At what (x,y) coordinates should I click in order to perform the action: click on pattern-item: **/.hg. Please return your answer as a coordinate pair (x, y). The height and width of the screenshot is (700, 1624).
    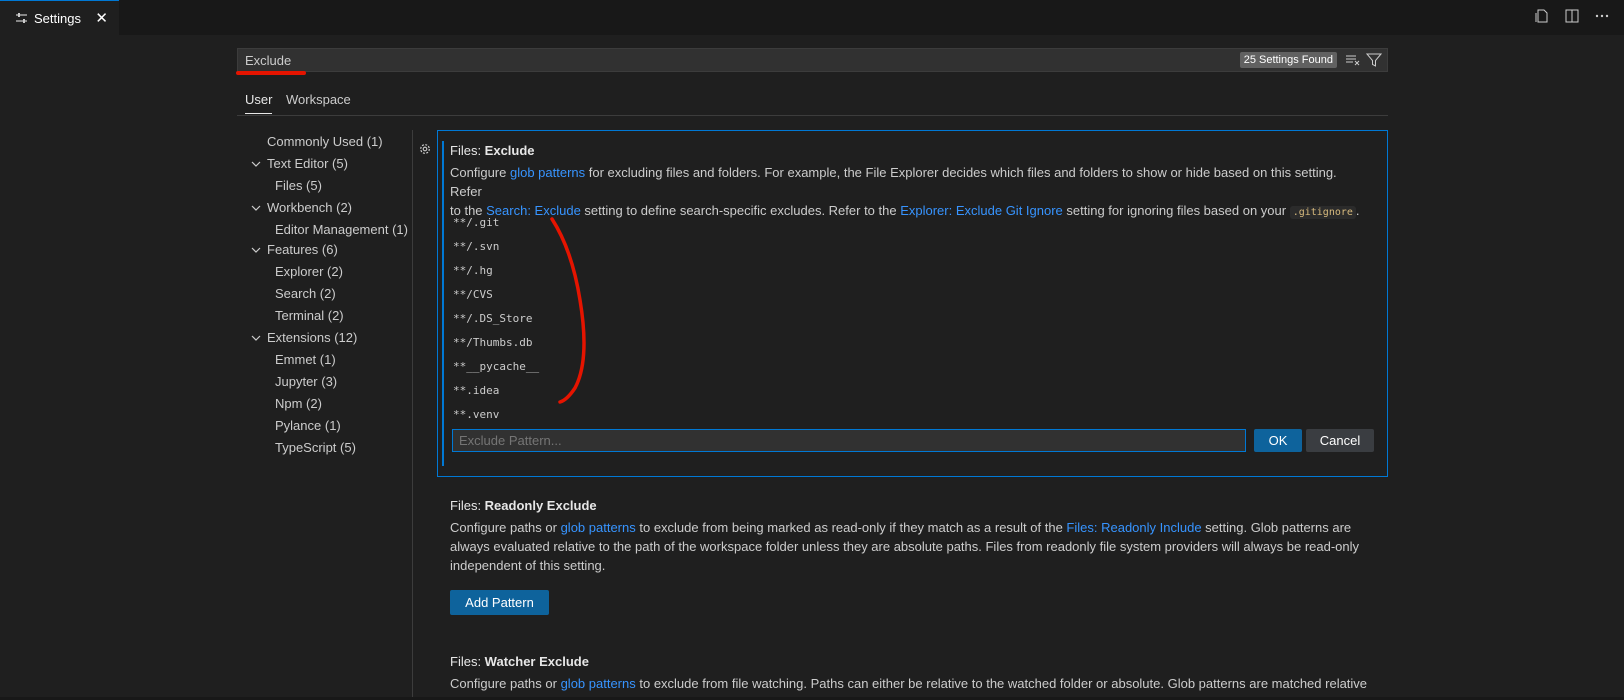
    Looking at the image, I should click on (473, 270).